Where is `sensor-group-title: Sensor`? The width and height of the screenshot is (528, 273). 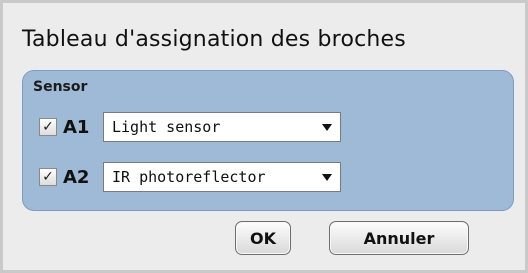 sensor-group-title: Sensor is located at coordinates (60, 87).